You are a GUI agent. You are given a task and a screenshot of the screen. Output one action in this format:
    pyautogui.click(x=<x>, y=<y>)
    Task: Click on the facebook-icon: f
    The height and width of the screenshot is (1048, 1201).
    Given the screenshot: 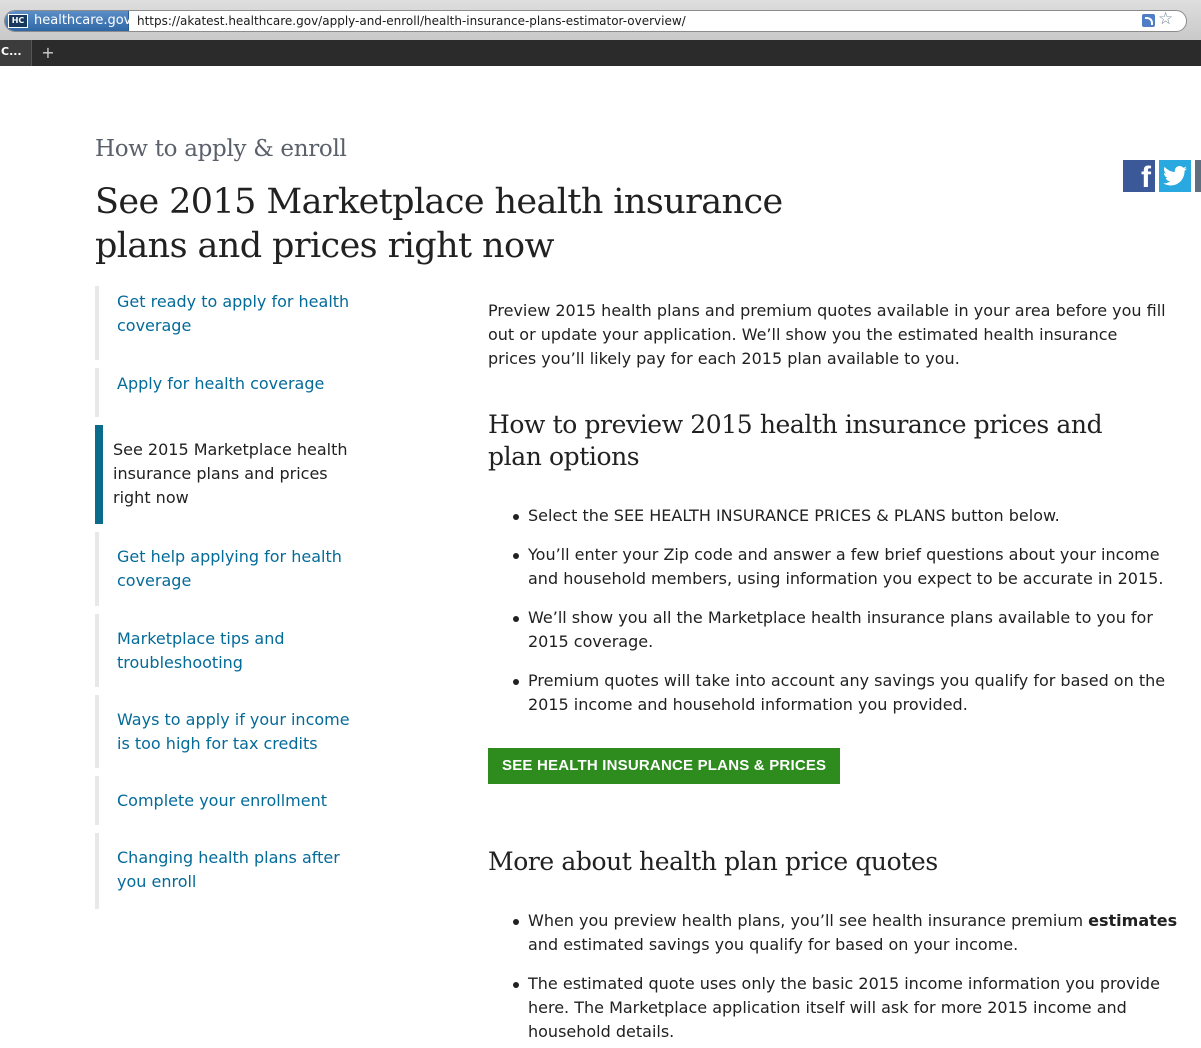 What is the action you would take?
    pyautogui.click(x=1139, y=177)
    